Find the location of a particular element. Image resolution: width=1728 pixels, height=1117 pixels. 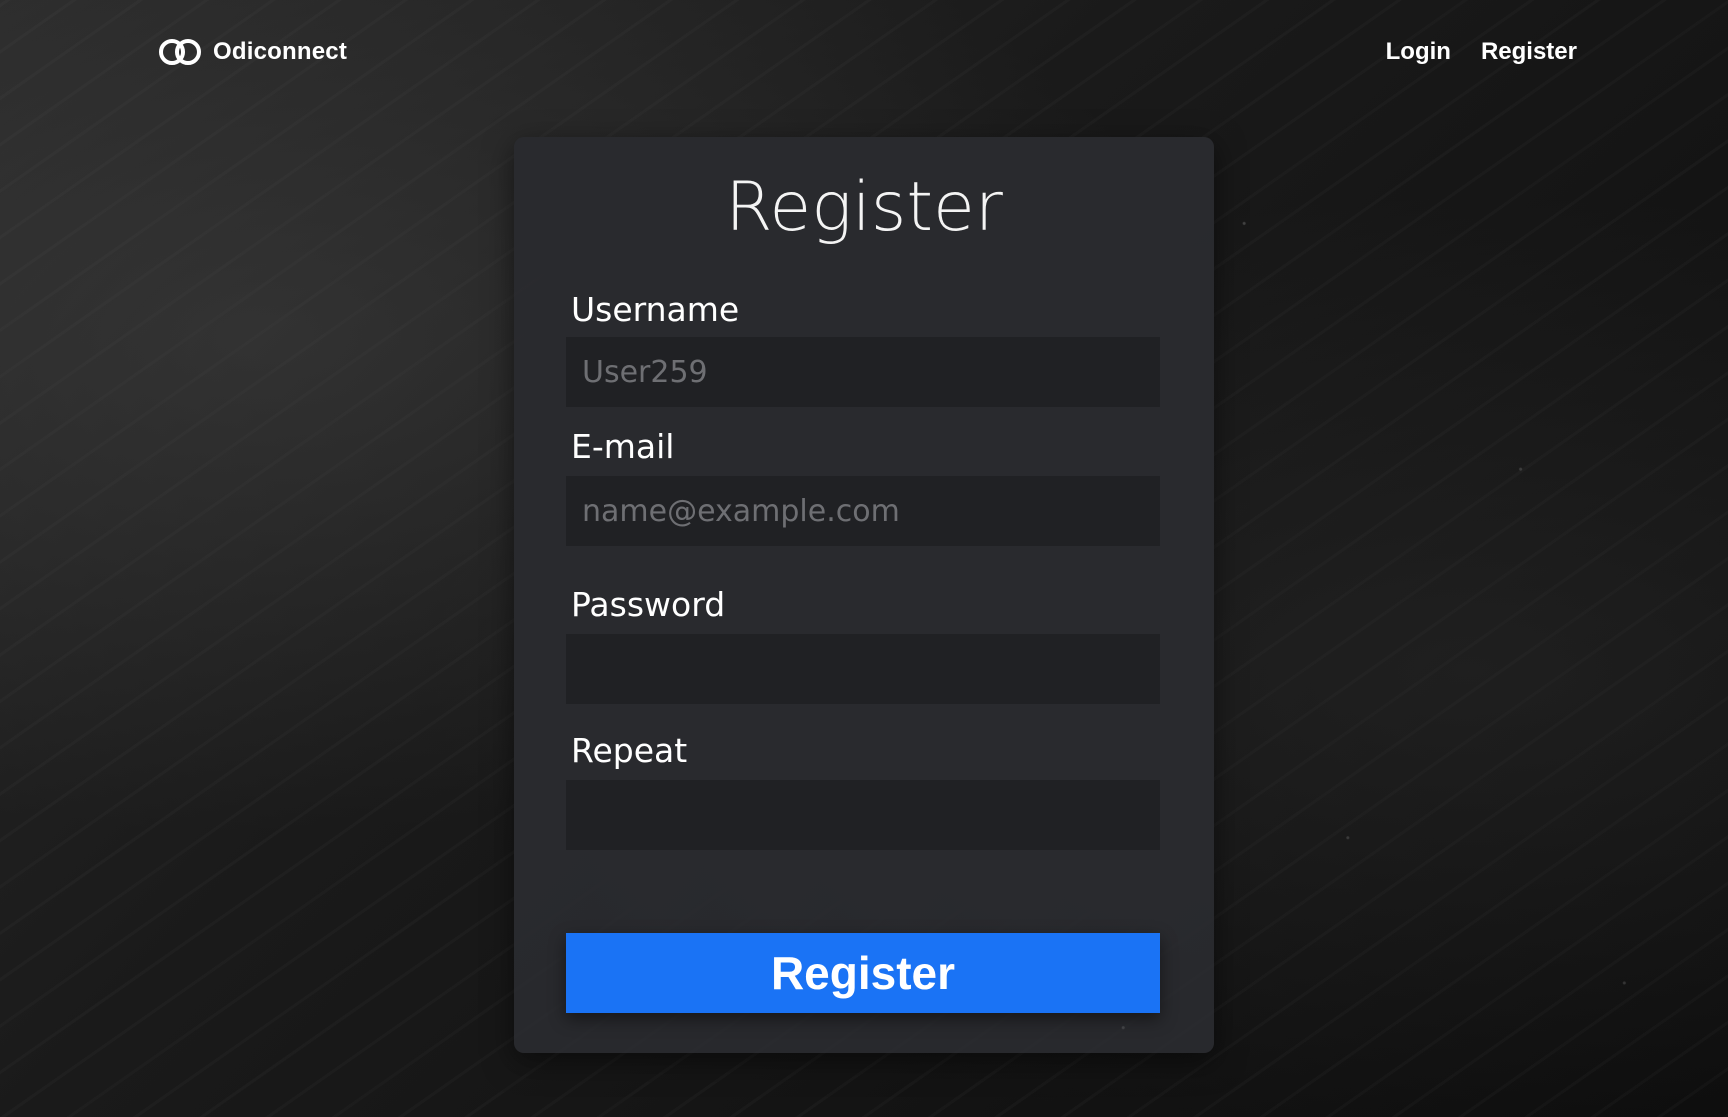

email-label: E-mail is located at coordinates (623, 446).